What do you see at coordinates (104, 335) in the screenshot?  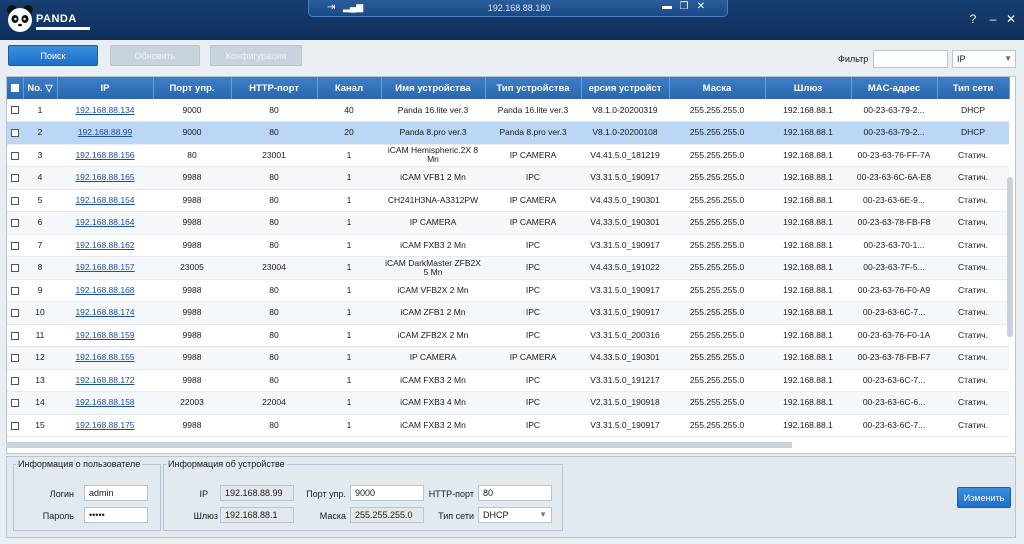 I see `device-ip-link: 192.168.88.159` at bounding box center [104, 335].